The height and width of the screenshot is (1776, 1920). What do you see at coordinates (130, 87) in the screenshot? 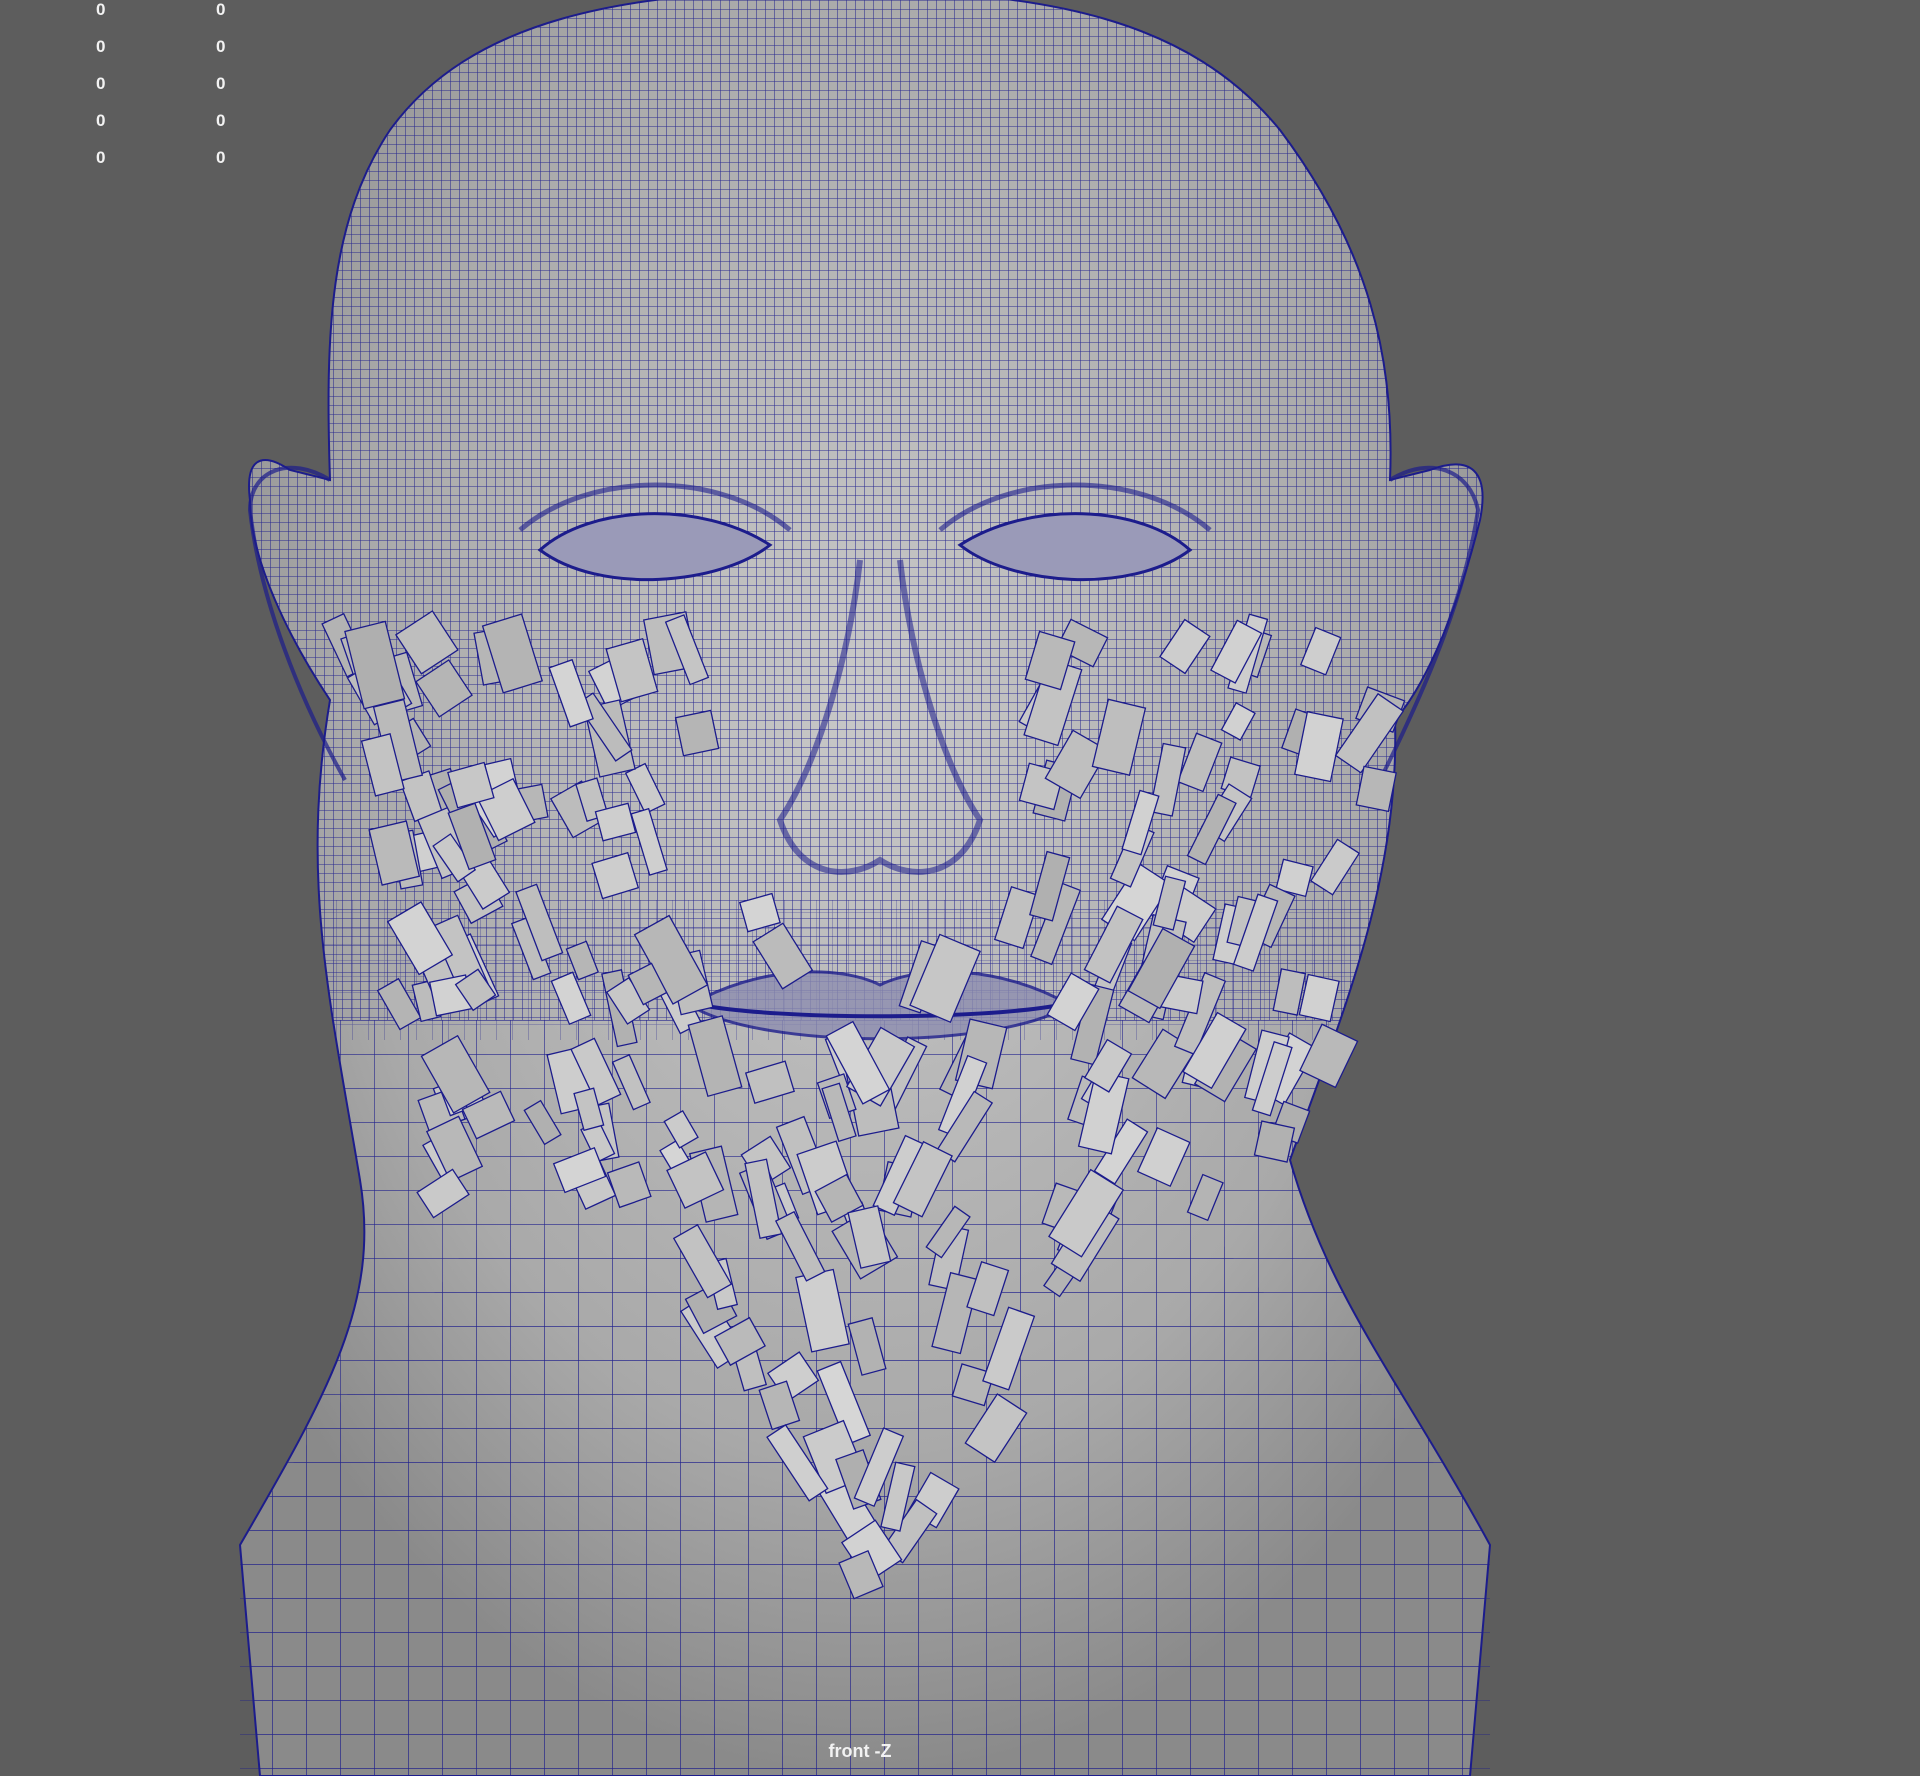
I see `hud-poly-count: 0 0 0 0 0 0 0 0 0 0` at bounding box center [130, 87].